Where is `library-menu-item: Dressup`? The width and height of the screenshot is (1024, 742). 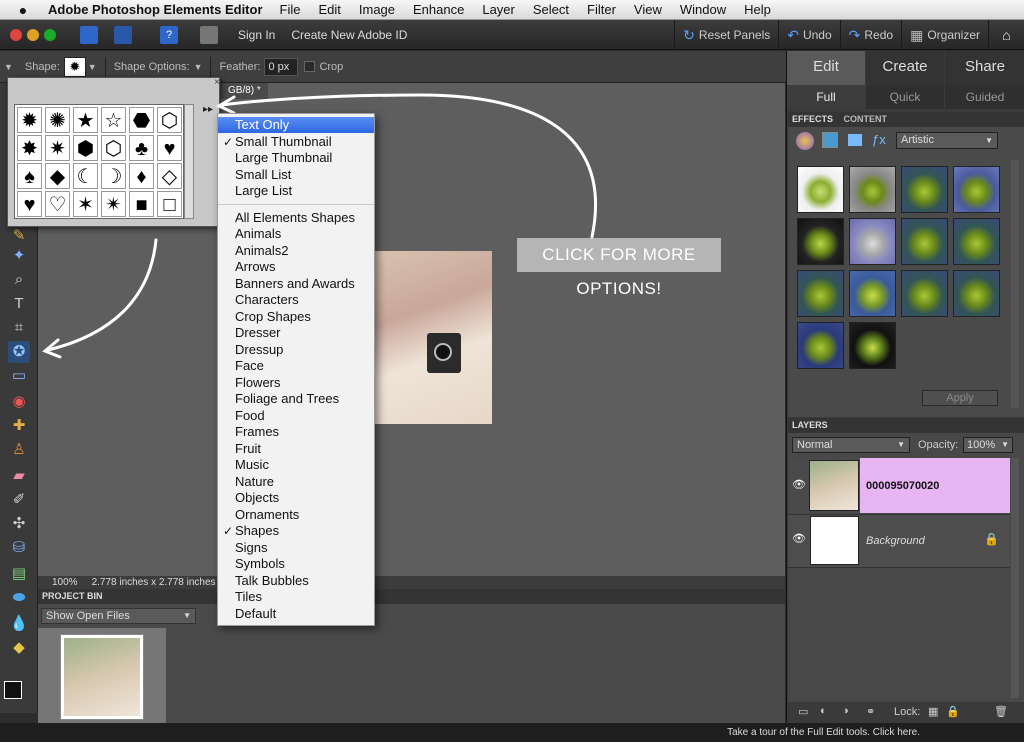 library-menu-item: Dressup is located at coordinates (296, 350).